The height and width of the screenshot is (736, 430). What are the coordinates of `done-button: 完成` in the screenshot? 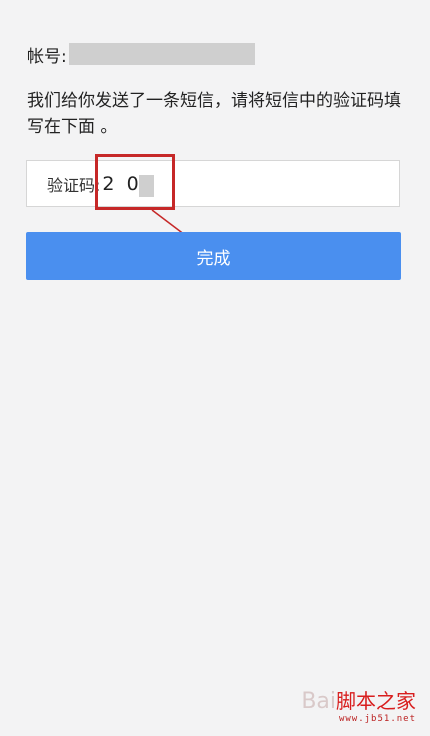 It's located at (213, 256).